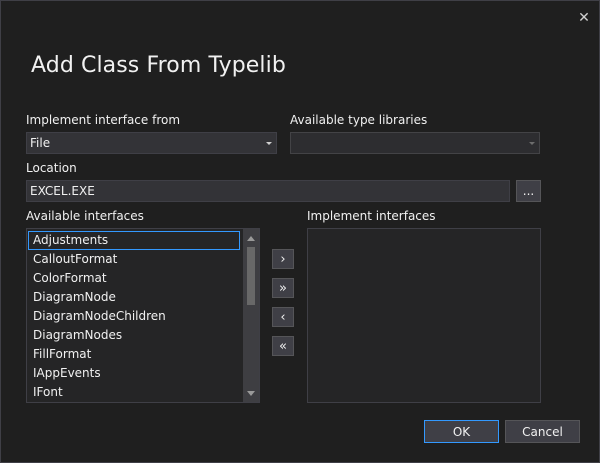  What do you see at coordinates (151, 143) in the screenshot?
I see `implement-from-select: File` at bounding box center [151, 143].